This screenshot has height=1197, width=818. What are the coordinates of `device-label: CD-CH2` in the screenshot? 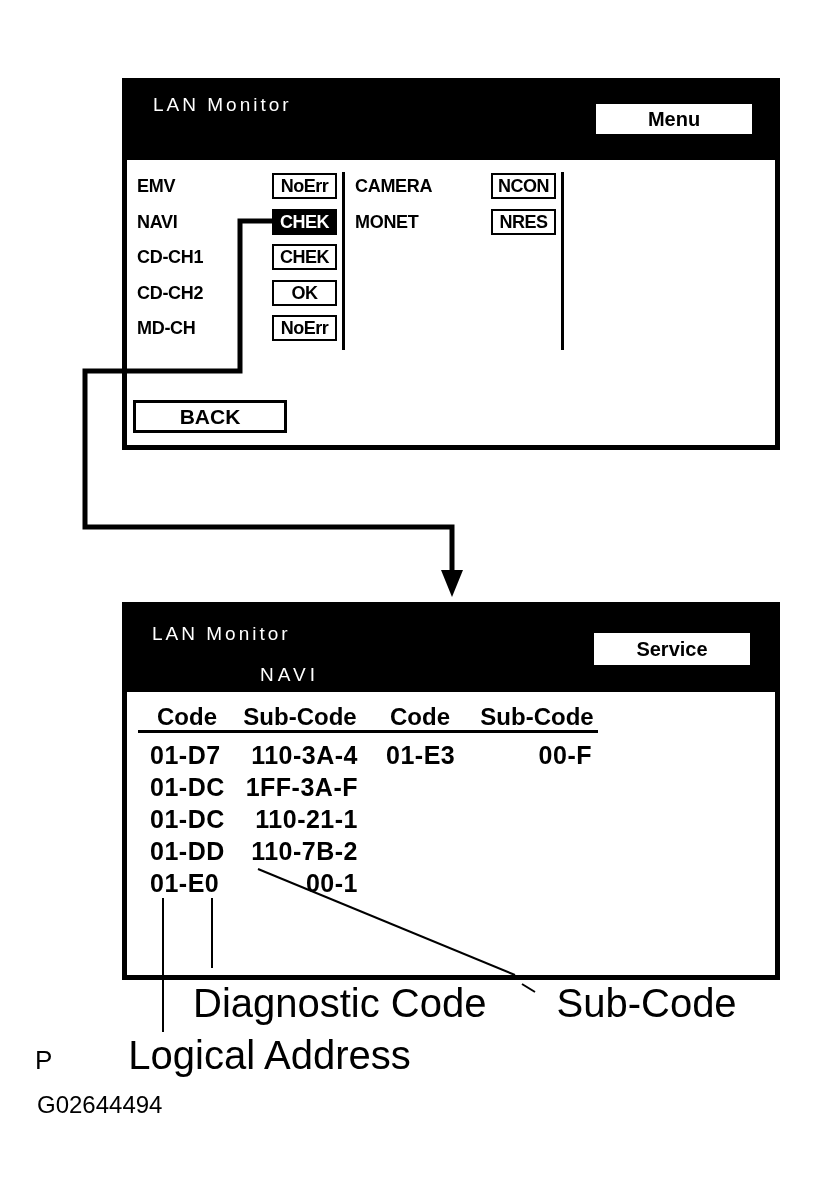 It's located at (170, 293).